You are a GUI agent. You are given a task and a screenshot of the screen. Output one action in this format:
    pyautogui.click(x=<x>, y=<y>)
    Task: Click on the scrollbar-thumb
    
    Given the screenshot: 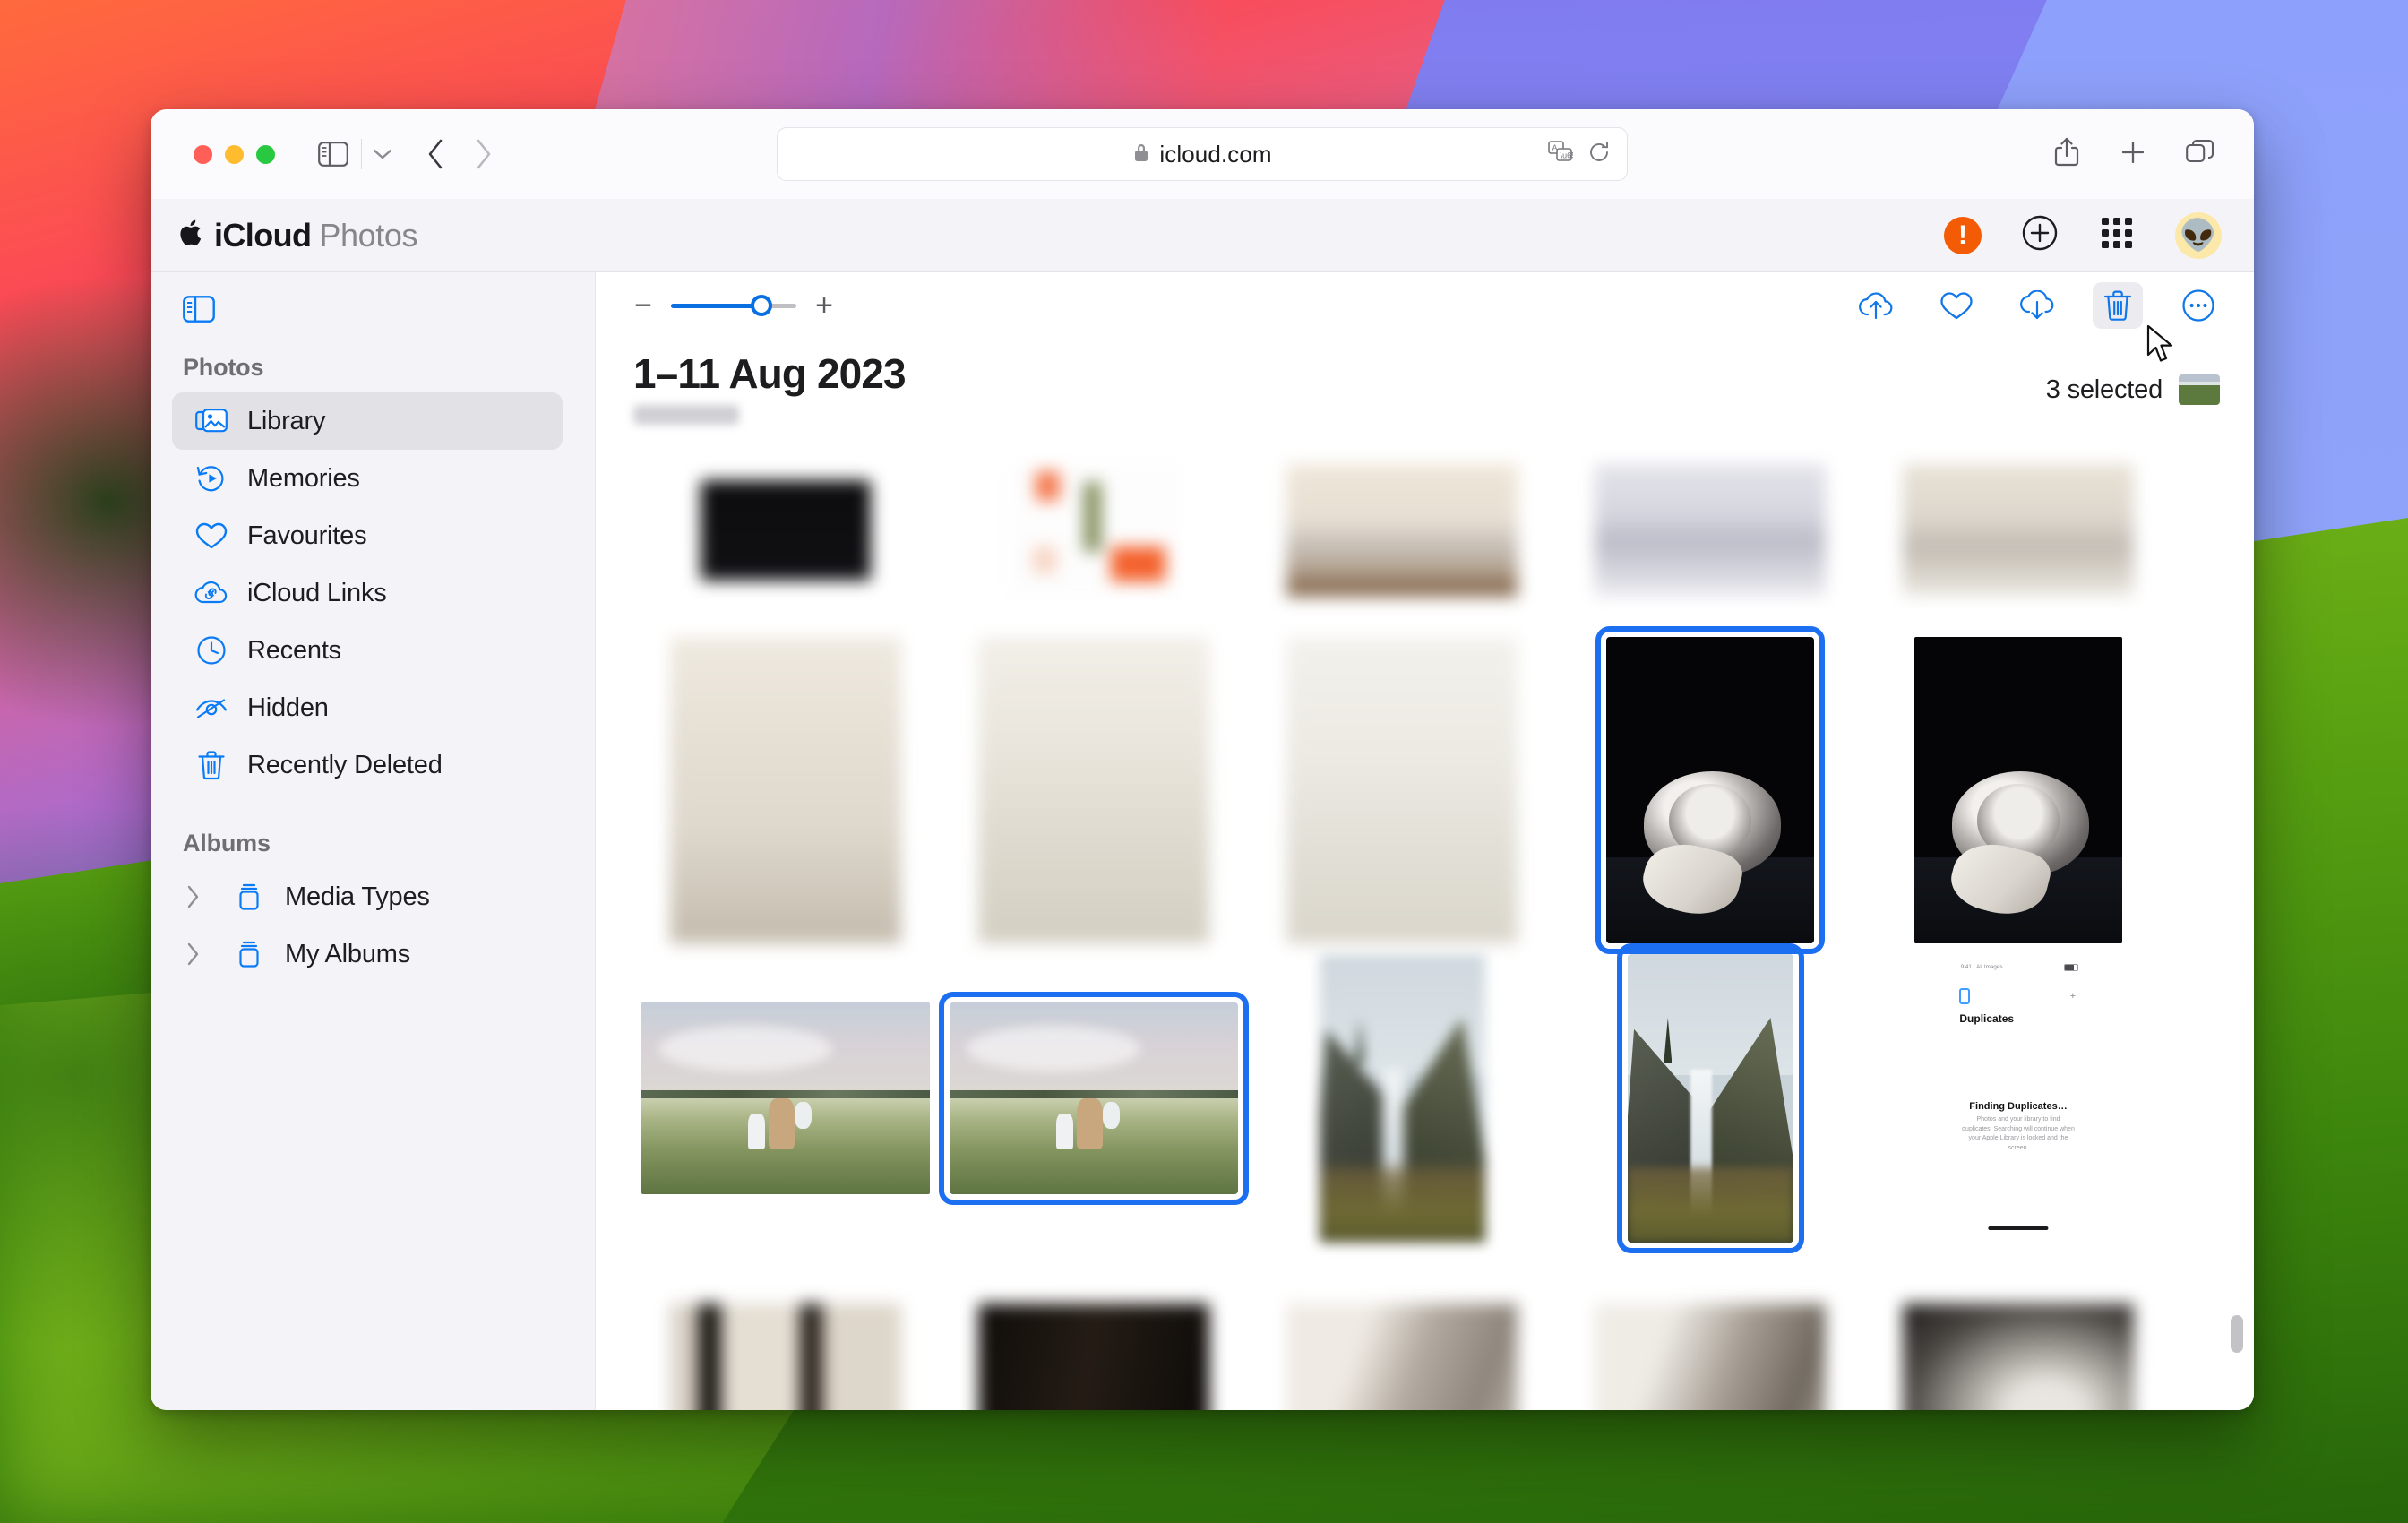 What is the action you would take?
    pyautogui.click(x=2237, y=1334)
    